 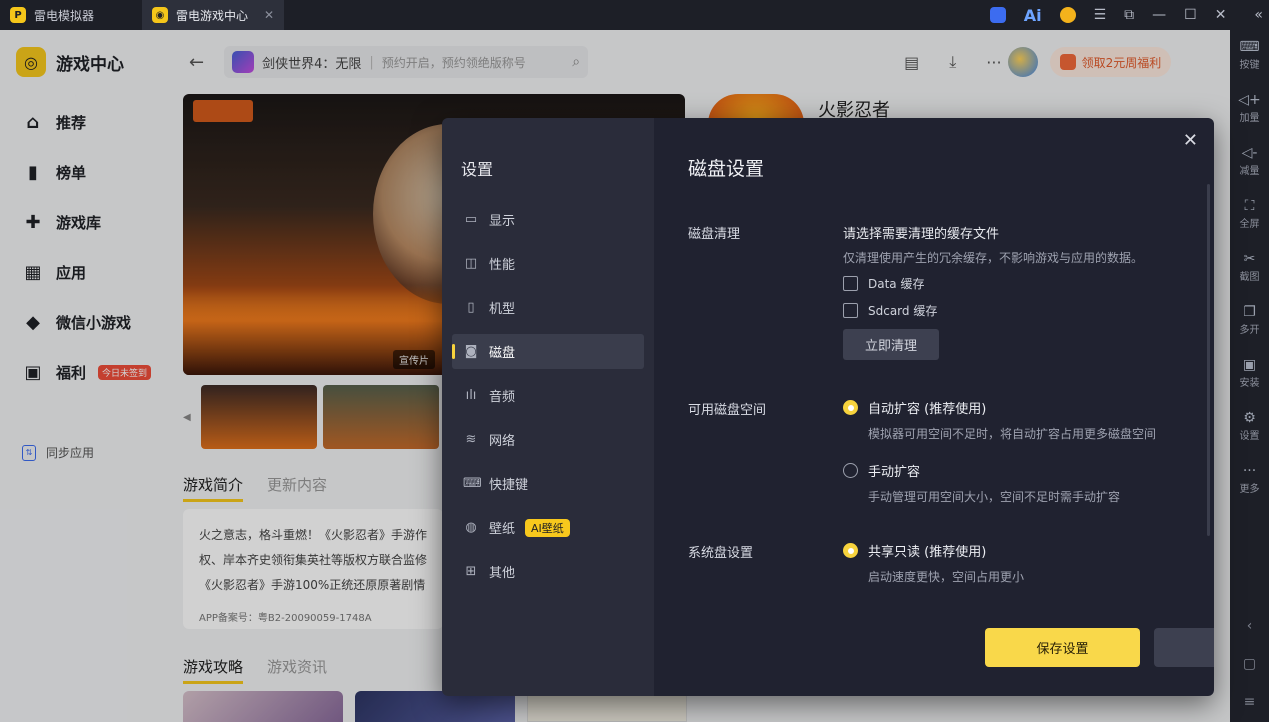 I want to click on toolbar-settings: ⚙ 设置, so click(x=1250, y=435).